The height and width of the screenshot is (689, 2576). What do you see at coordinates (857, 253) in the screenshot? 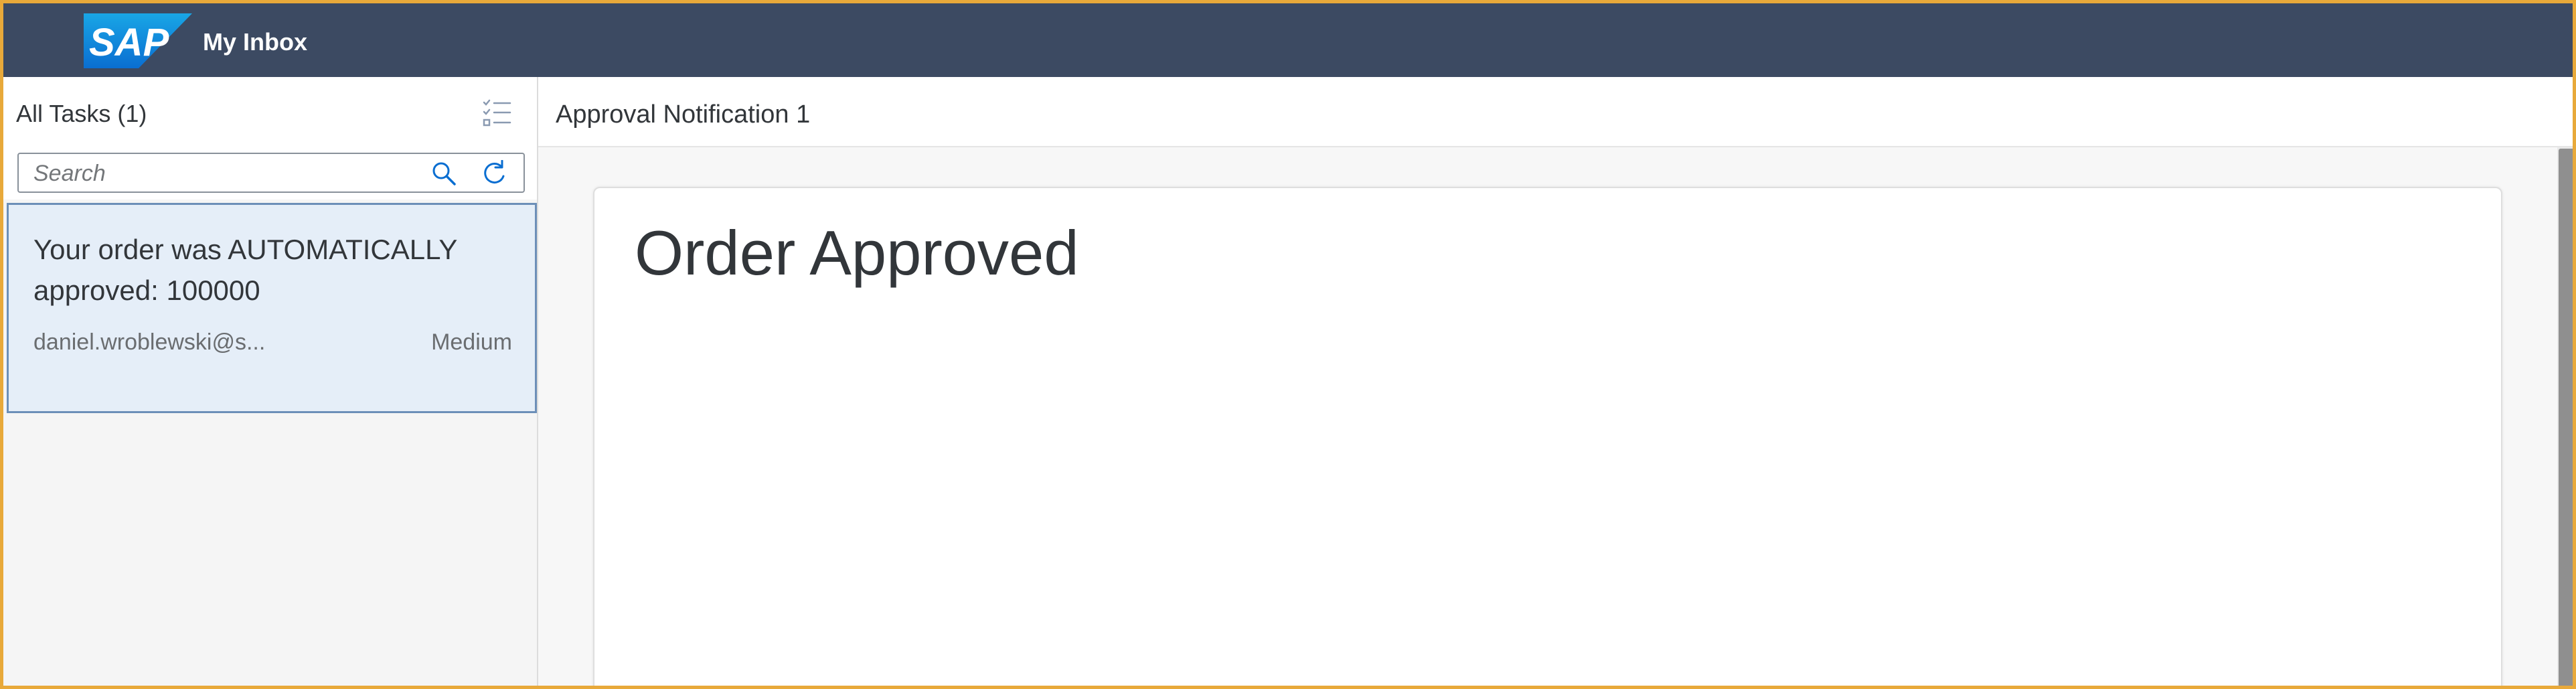
I see `card-heading: Order Approved` at bounding box center [857, 253].